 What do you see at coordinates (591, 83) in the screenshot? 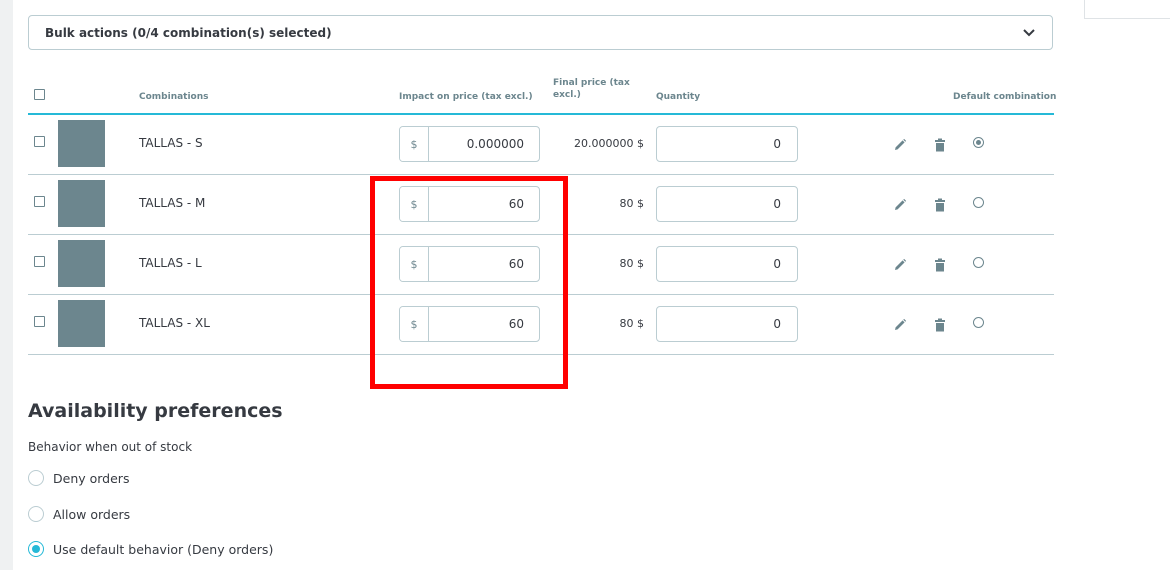
I see `header-final-price-line1: Final price (tax` at bounding box center [591, 83].